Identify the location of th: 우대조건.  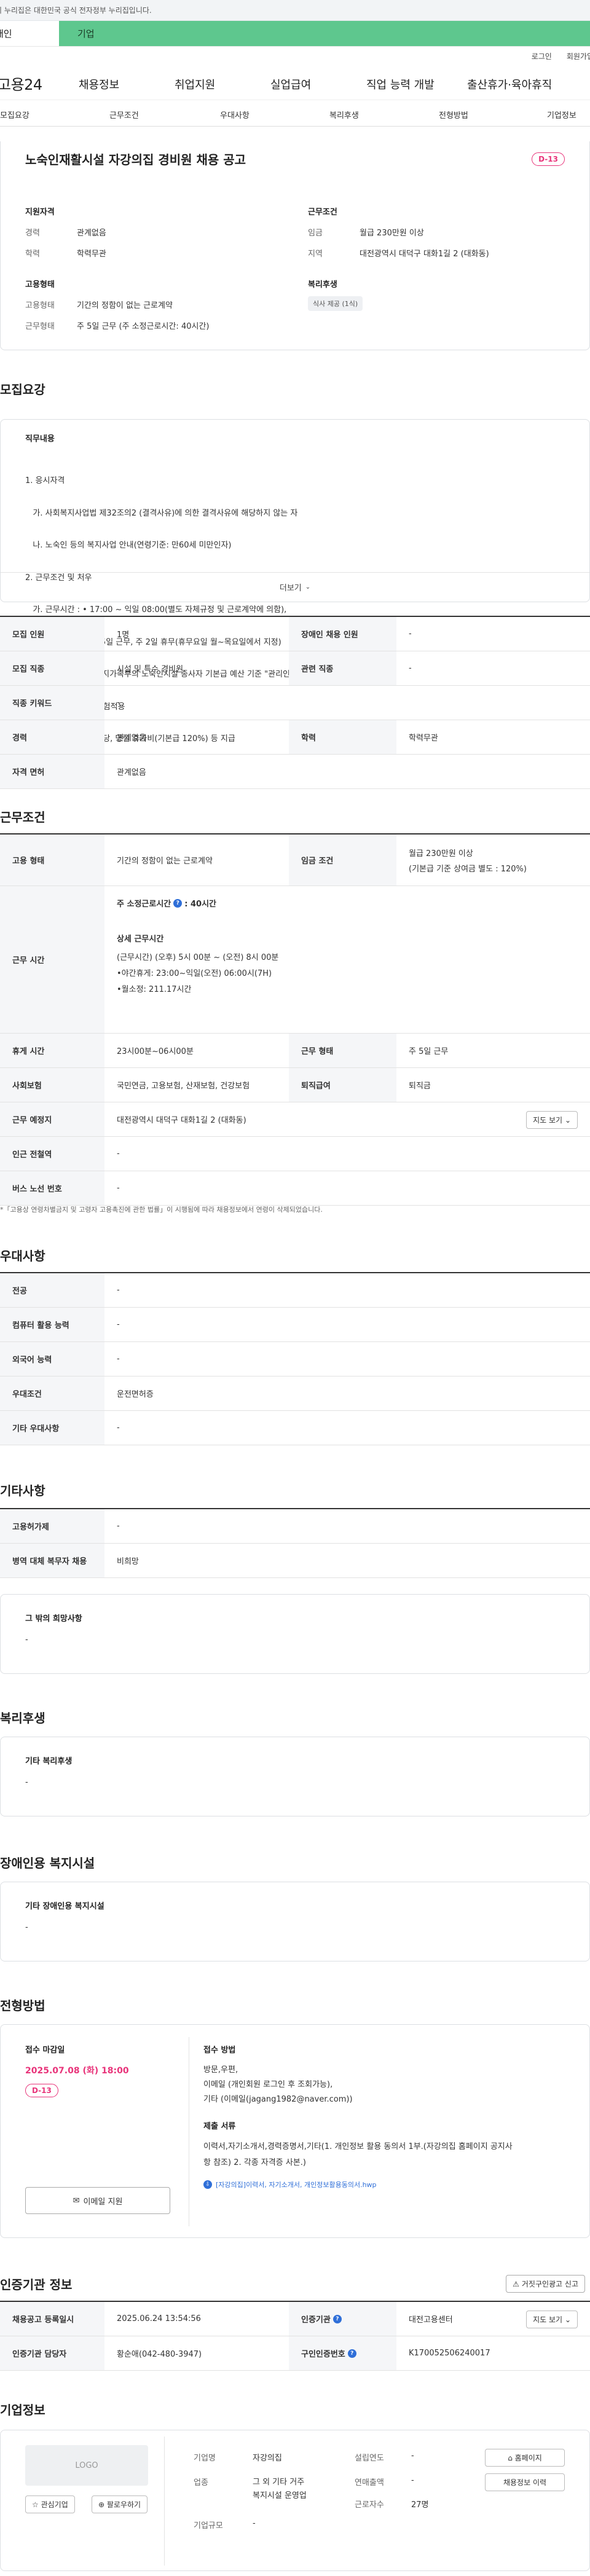
(52, 1393).